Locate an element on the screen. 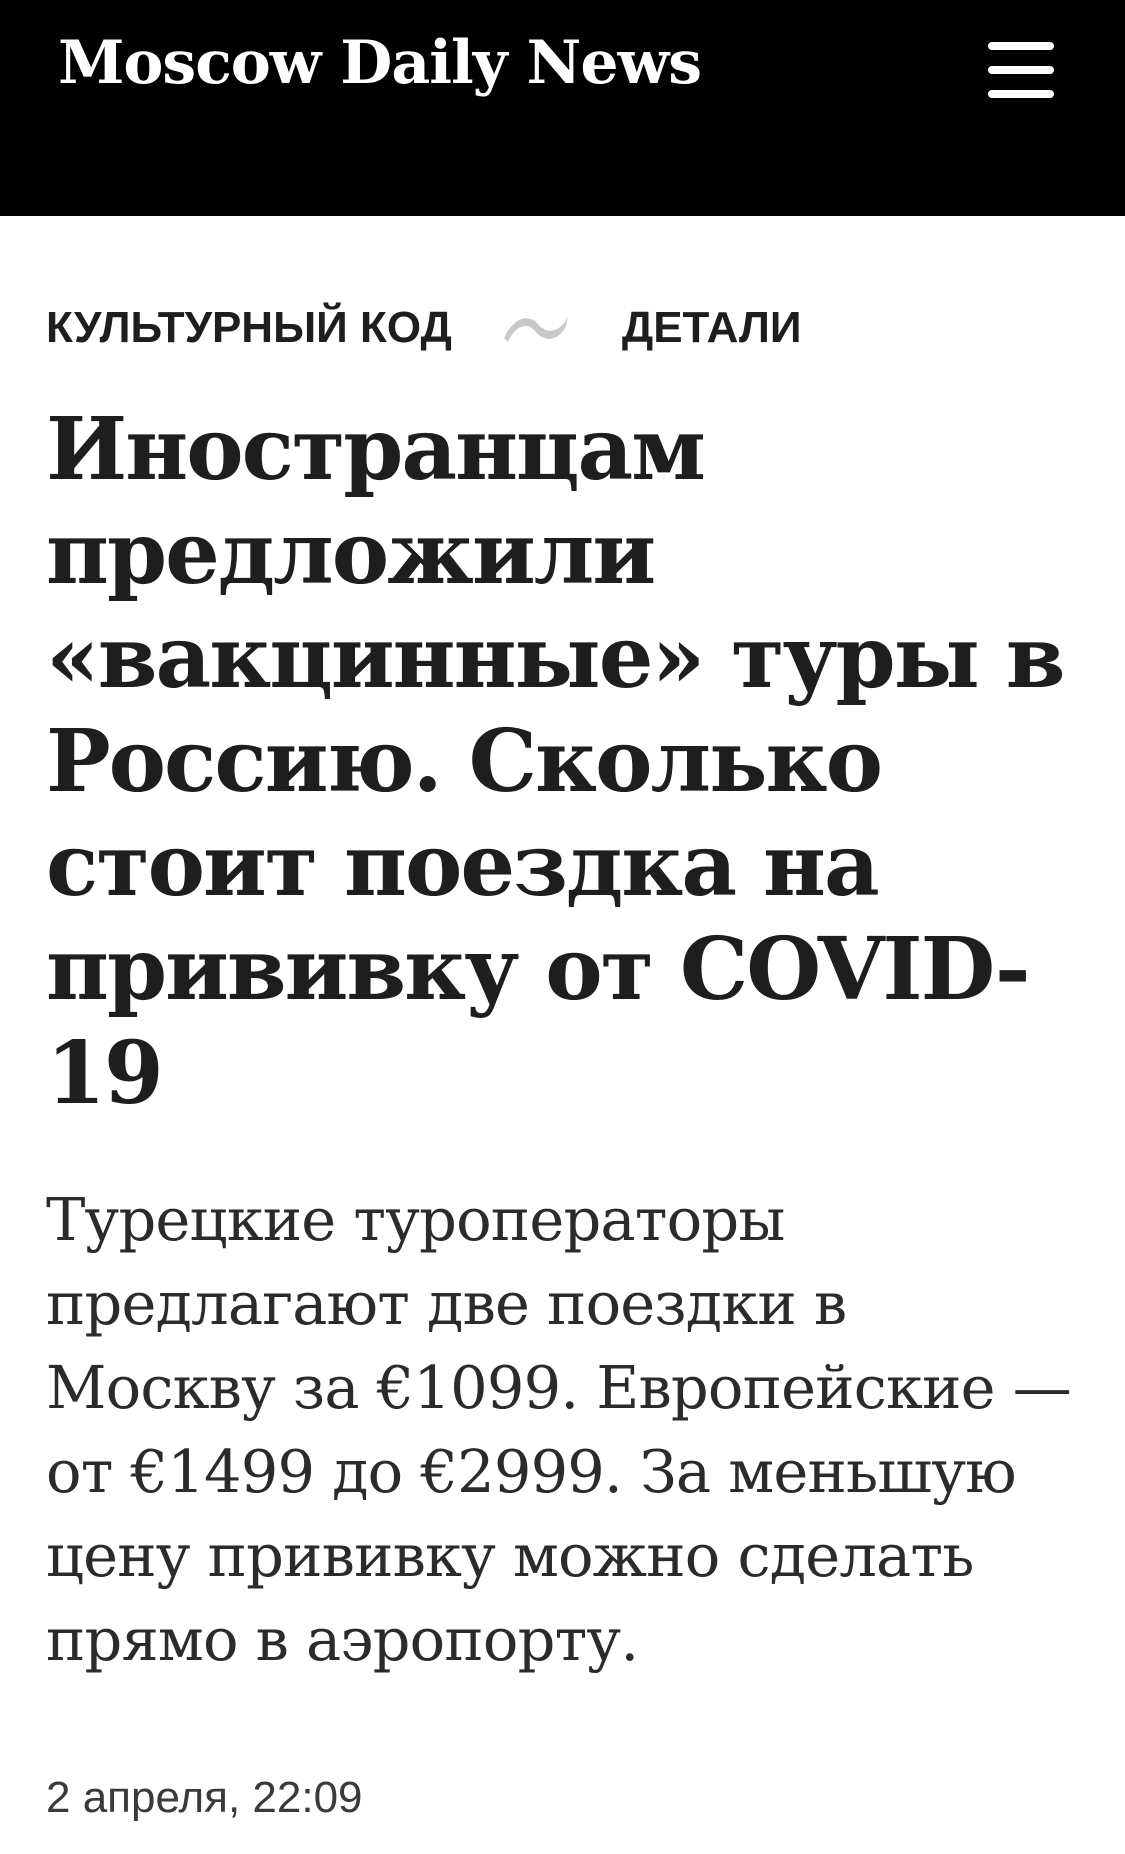 The width and height of the screenshot is (1125, 1854). menu-button is located at coordinates (1021, 70).